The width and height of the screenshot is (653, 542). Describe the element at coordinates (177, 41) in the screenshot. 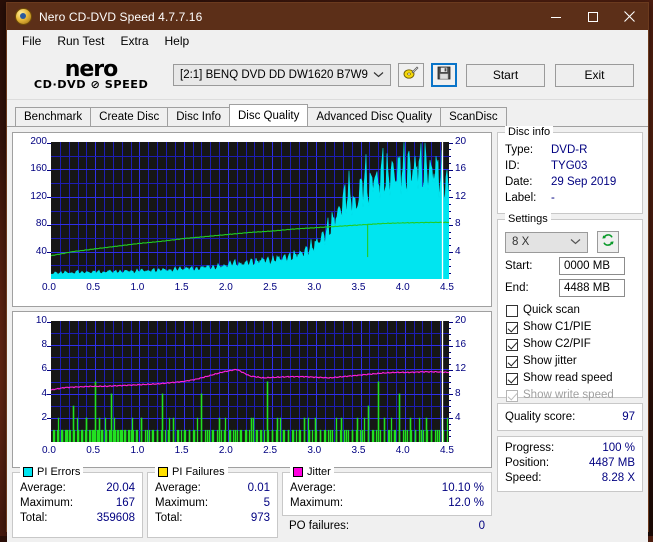

I see `menu-item-help: Help` at that location.